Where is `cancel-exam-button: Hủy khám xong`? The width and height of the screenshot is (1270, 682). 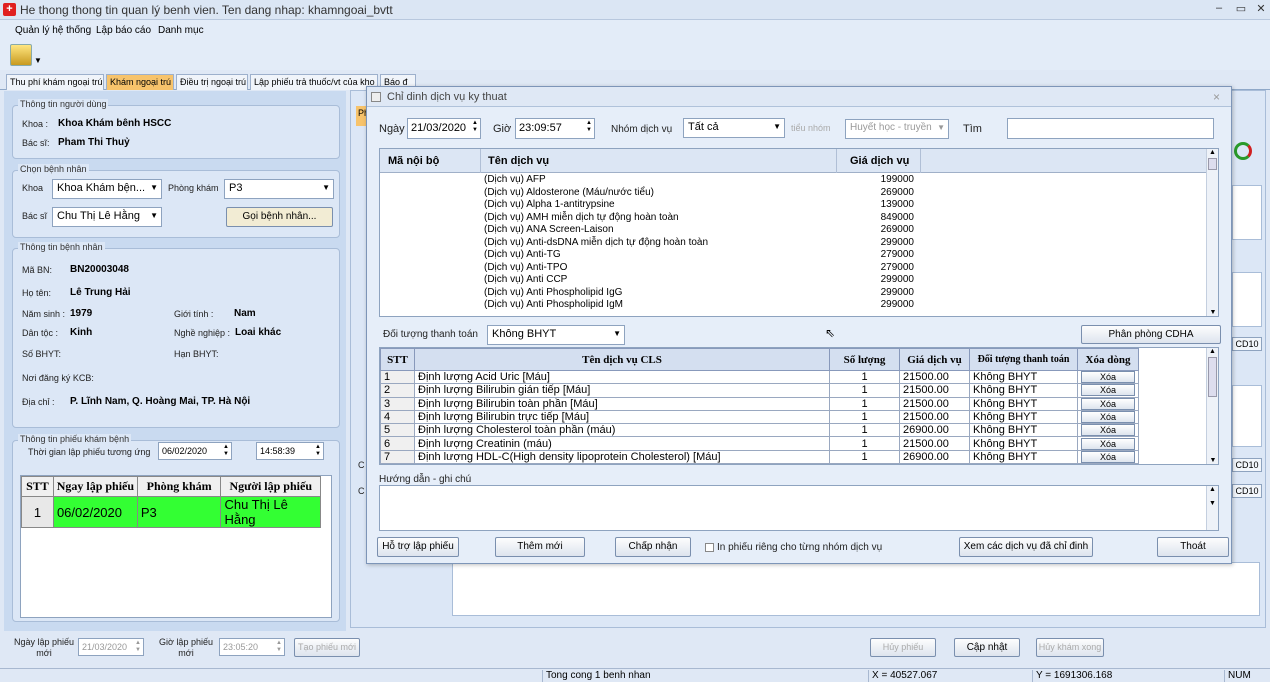 cancel-exam-button: Hủy khám xong is located at coordinates (1070, 647).